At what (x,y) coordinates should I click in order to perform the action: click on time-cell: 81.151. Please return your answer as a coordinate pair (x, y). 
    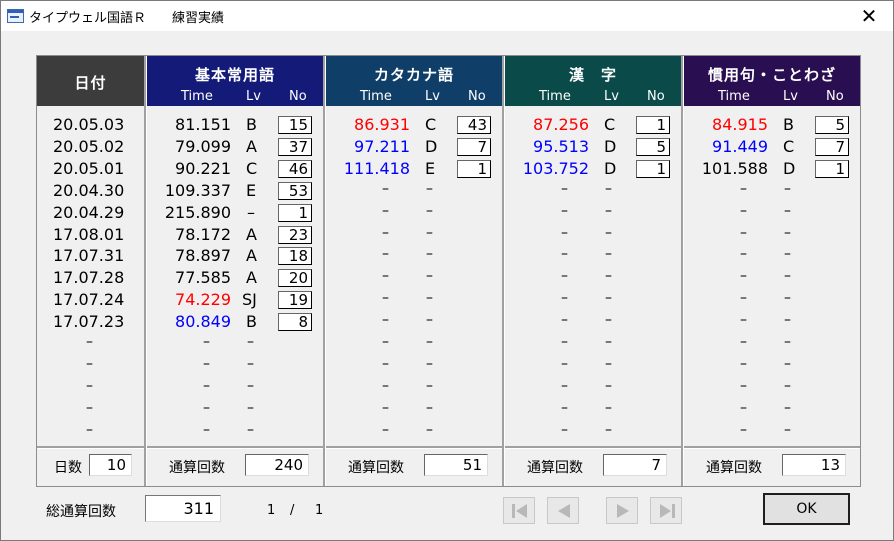
    Looking at the image, I should click on (203, 124).